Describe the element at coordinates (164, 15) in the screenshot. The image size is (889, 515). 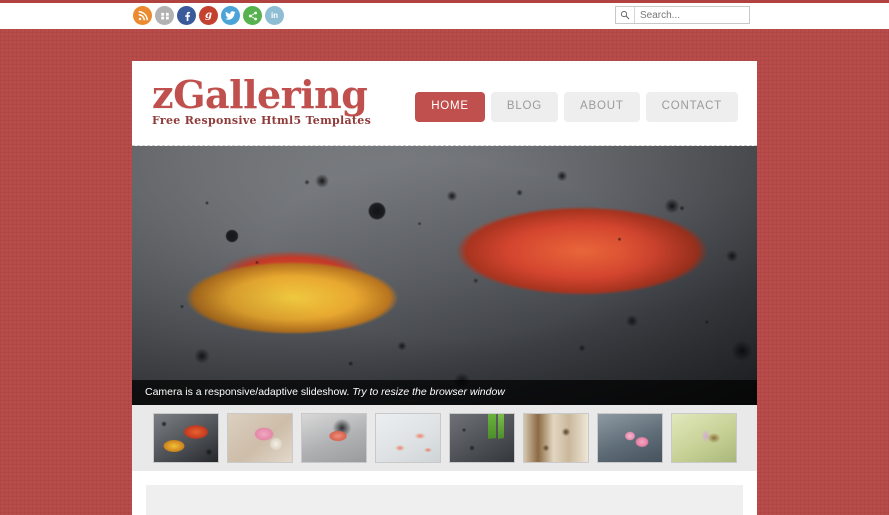
I see `social-link-flickr` at that location.